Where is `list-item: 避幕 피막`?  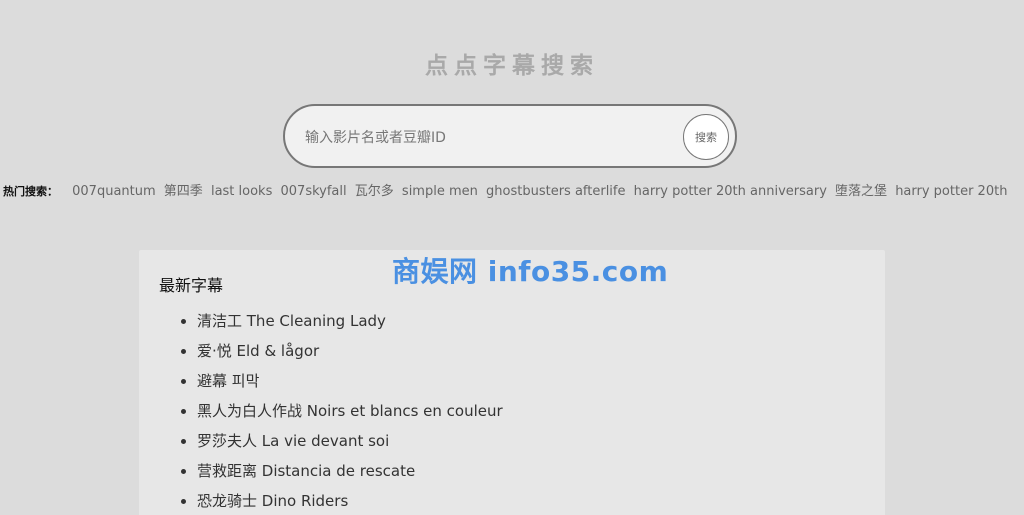 list-item: 避幕 피막 is located at coordinates (350, 381).